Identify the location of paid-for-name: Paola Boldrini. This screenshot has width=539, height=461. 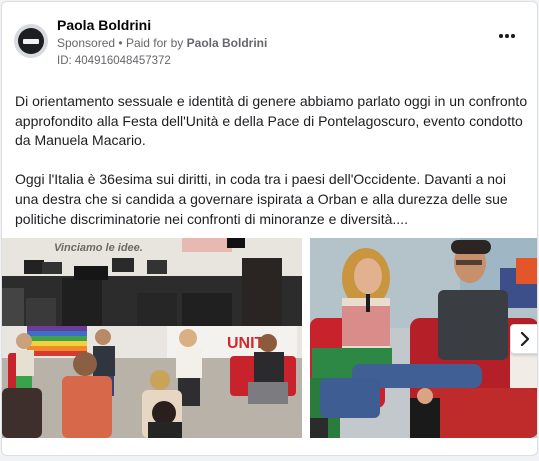
(227, 43).